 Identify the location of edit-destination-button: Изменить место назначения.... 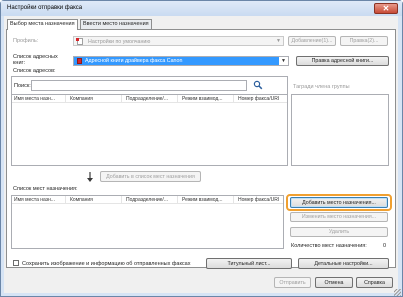
(339, 217).